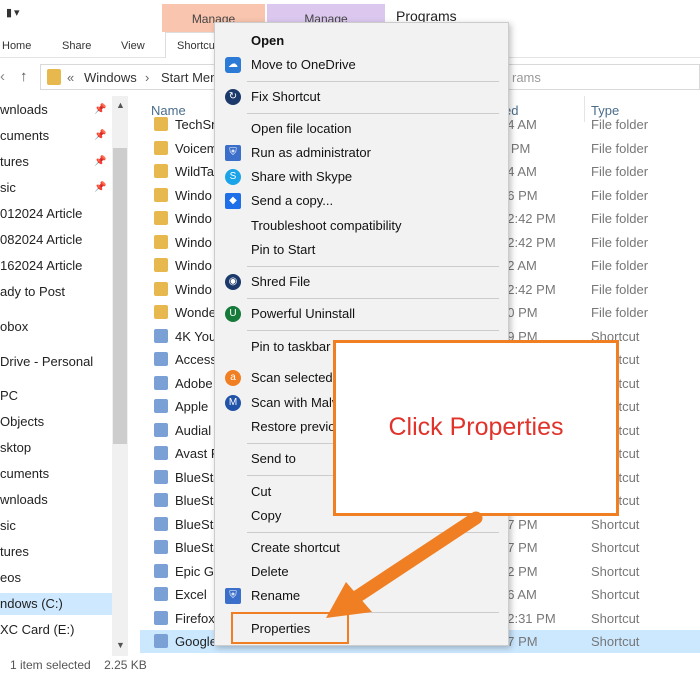 Image resolution: width=700 pixels, height=674 pixels. What do you see at coordinates (290, 628) in the screenshot?
I see `properties-highlight-box` at bounding box center [290, 628].